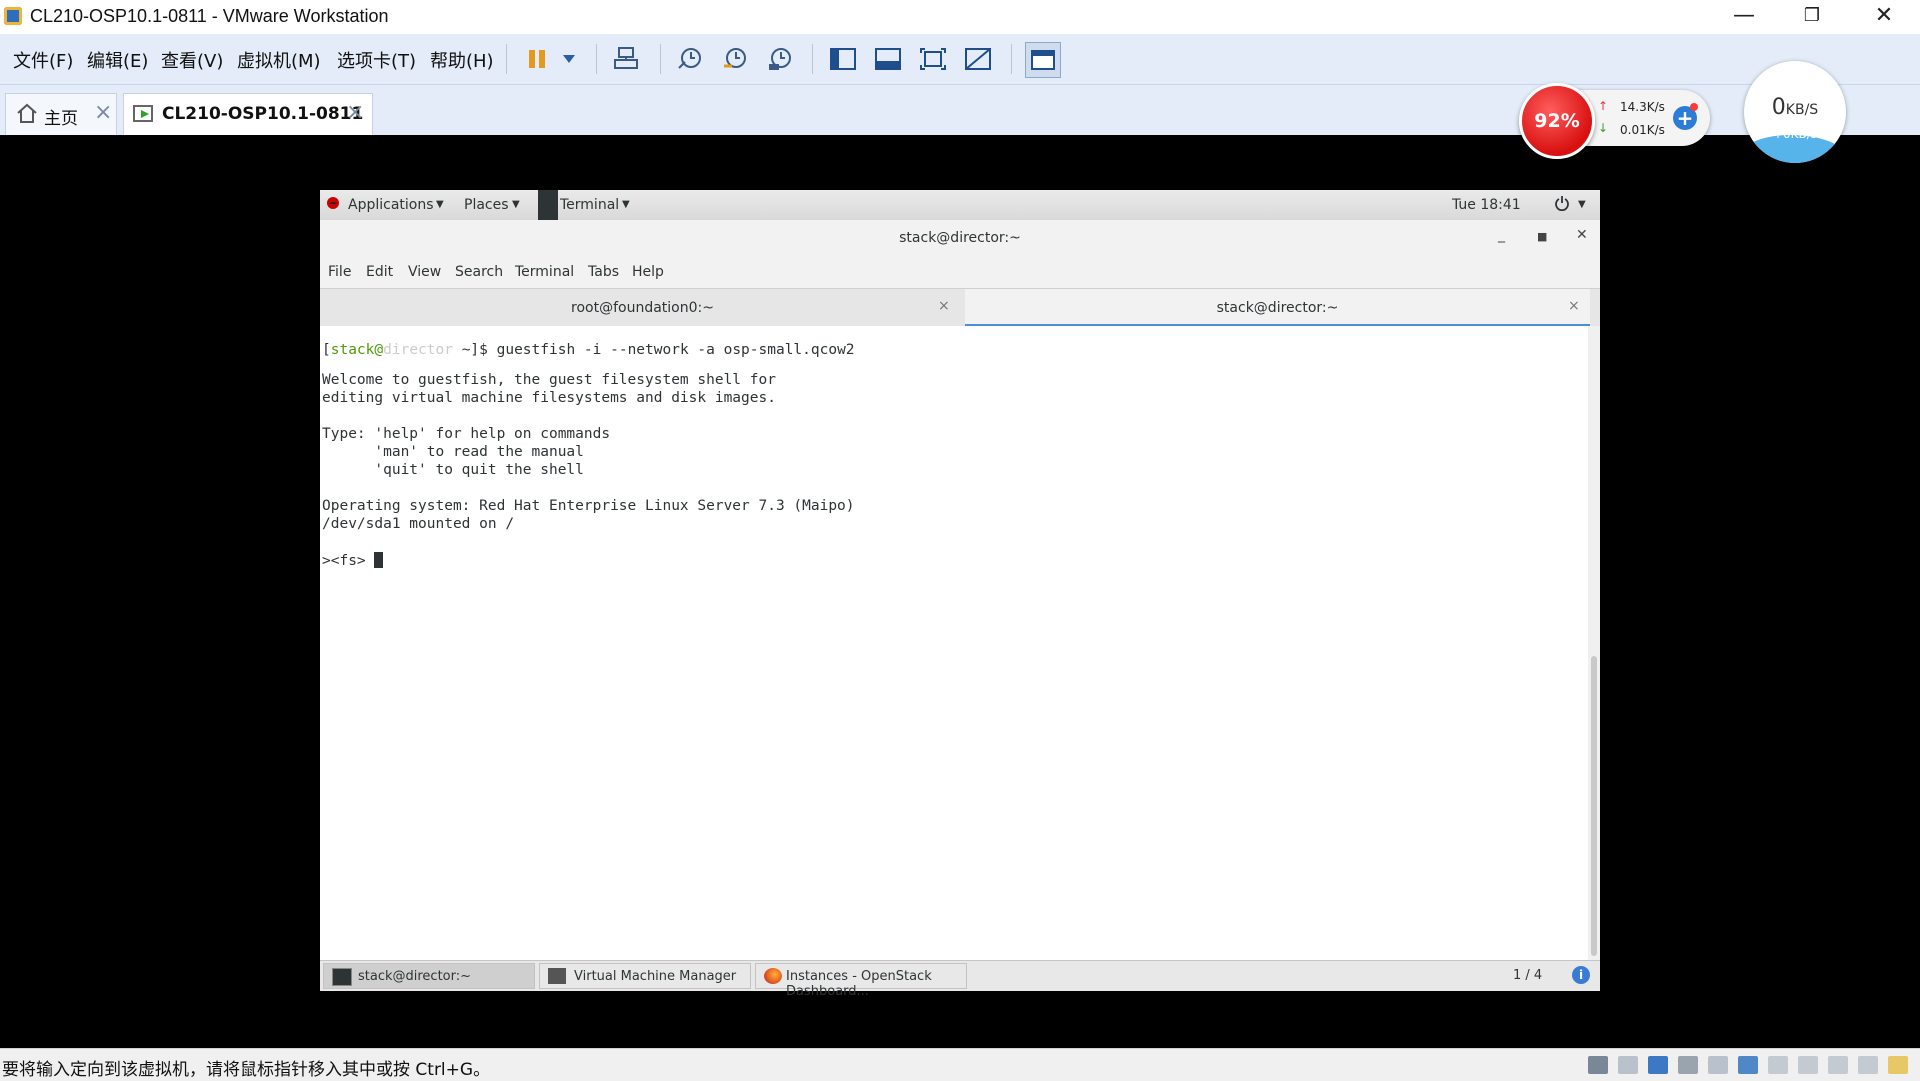  What do you see at coordinates (1628, 1065) in the screenshot?
I see `cd-dvd-icon` at bounding box center [1628, 1065].